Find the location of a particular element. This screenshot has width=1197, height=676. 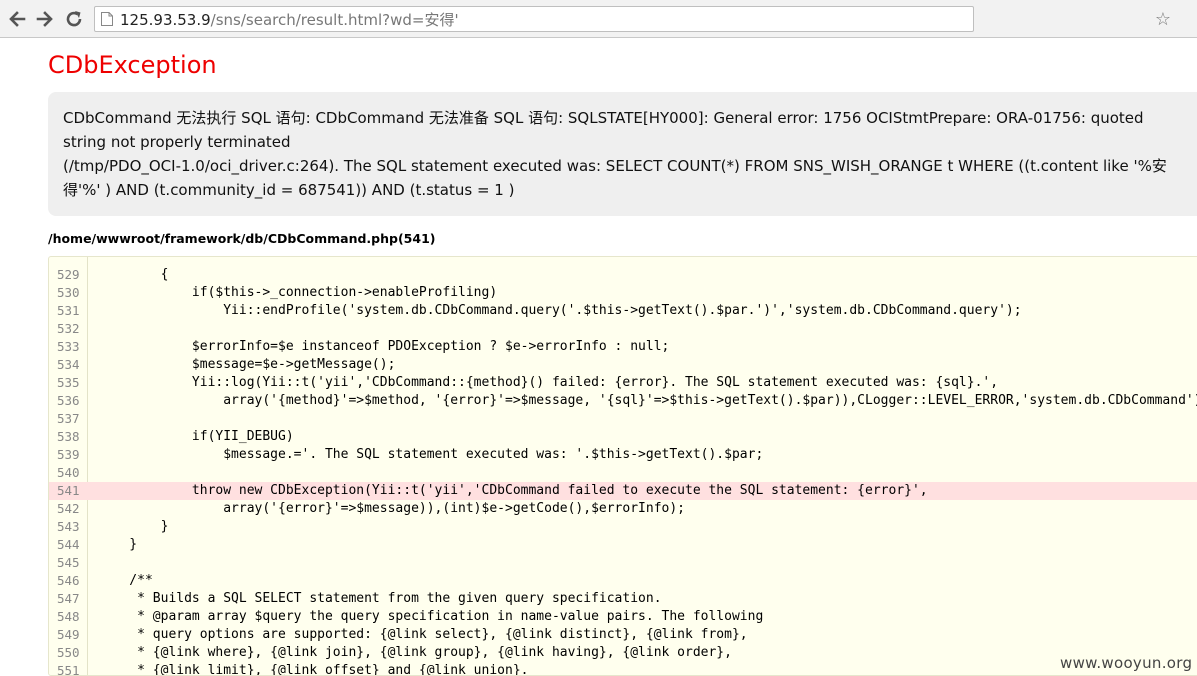

line-number: 531 is located at coordinates (68, 310).